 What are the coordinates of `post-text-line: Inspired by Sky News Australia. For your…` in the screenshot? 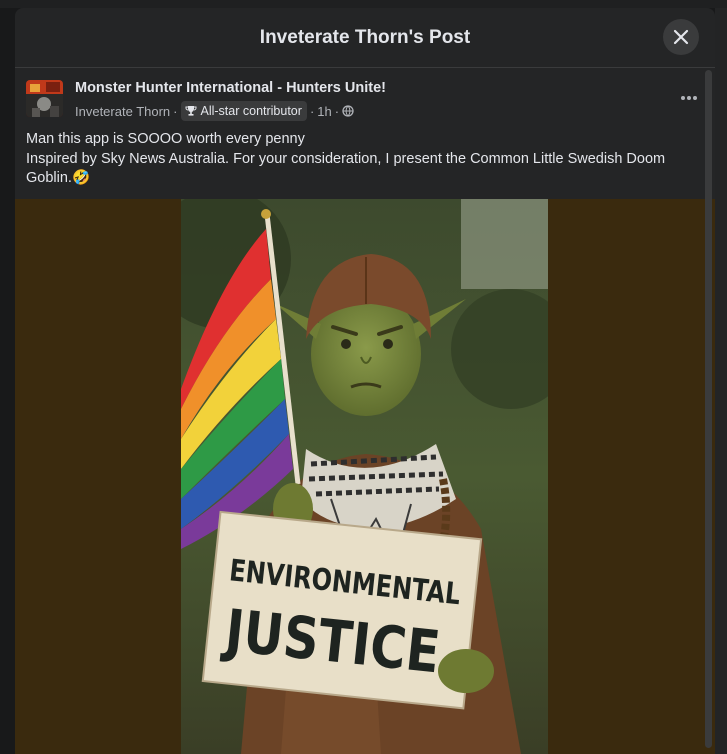 It's located at (346, 168).